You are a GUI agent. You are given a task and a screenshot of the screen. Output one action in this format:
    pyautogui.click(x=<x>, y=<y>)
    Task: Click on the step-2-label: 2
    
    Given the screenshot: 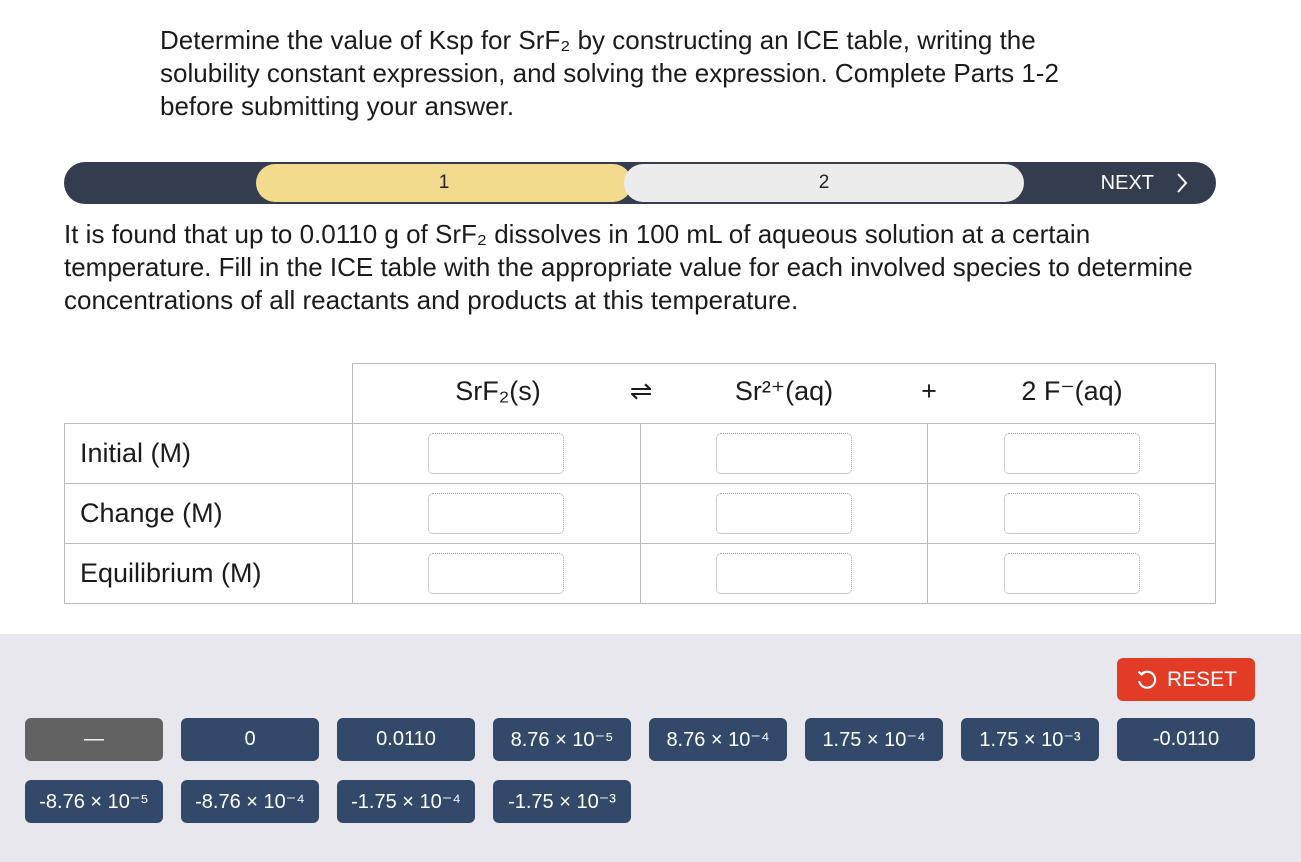 What is the action you would take?
    pyautogui.click(x=824, y=182)
    